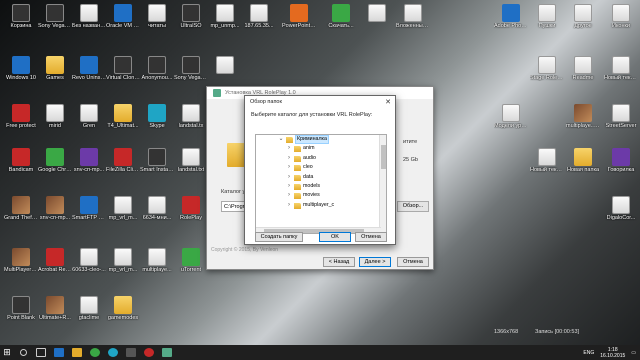 The width and height of the screenshot is (640, 360). I want to click on desktop-icon: RolePlay, so click(191, 208).